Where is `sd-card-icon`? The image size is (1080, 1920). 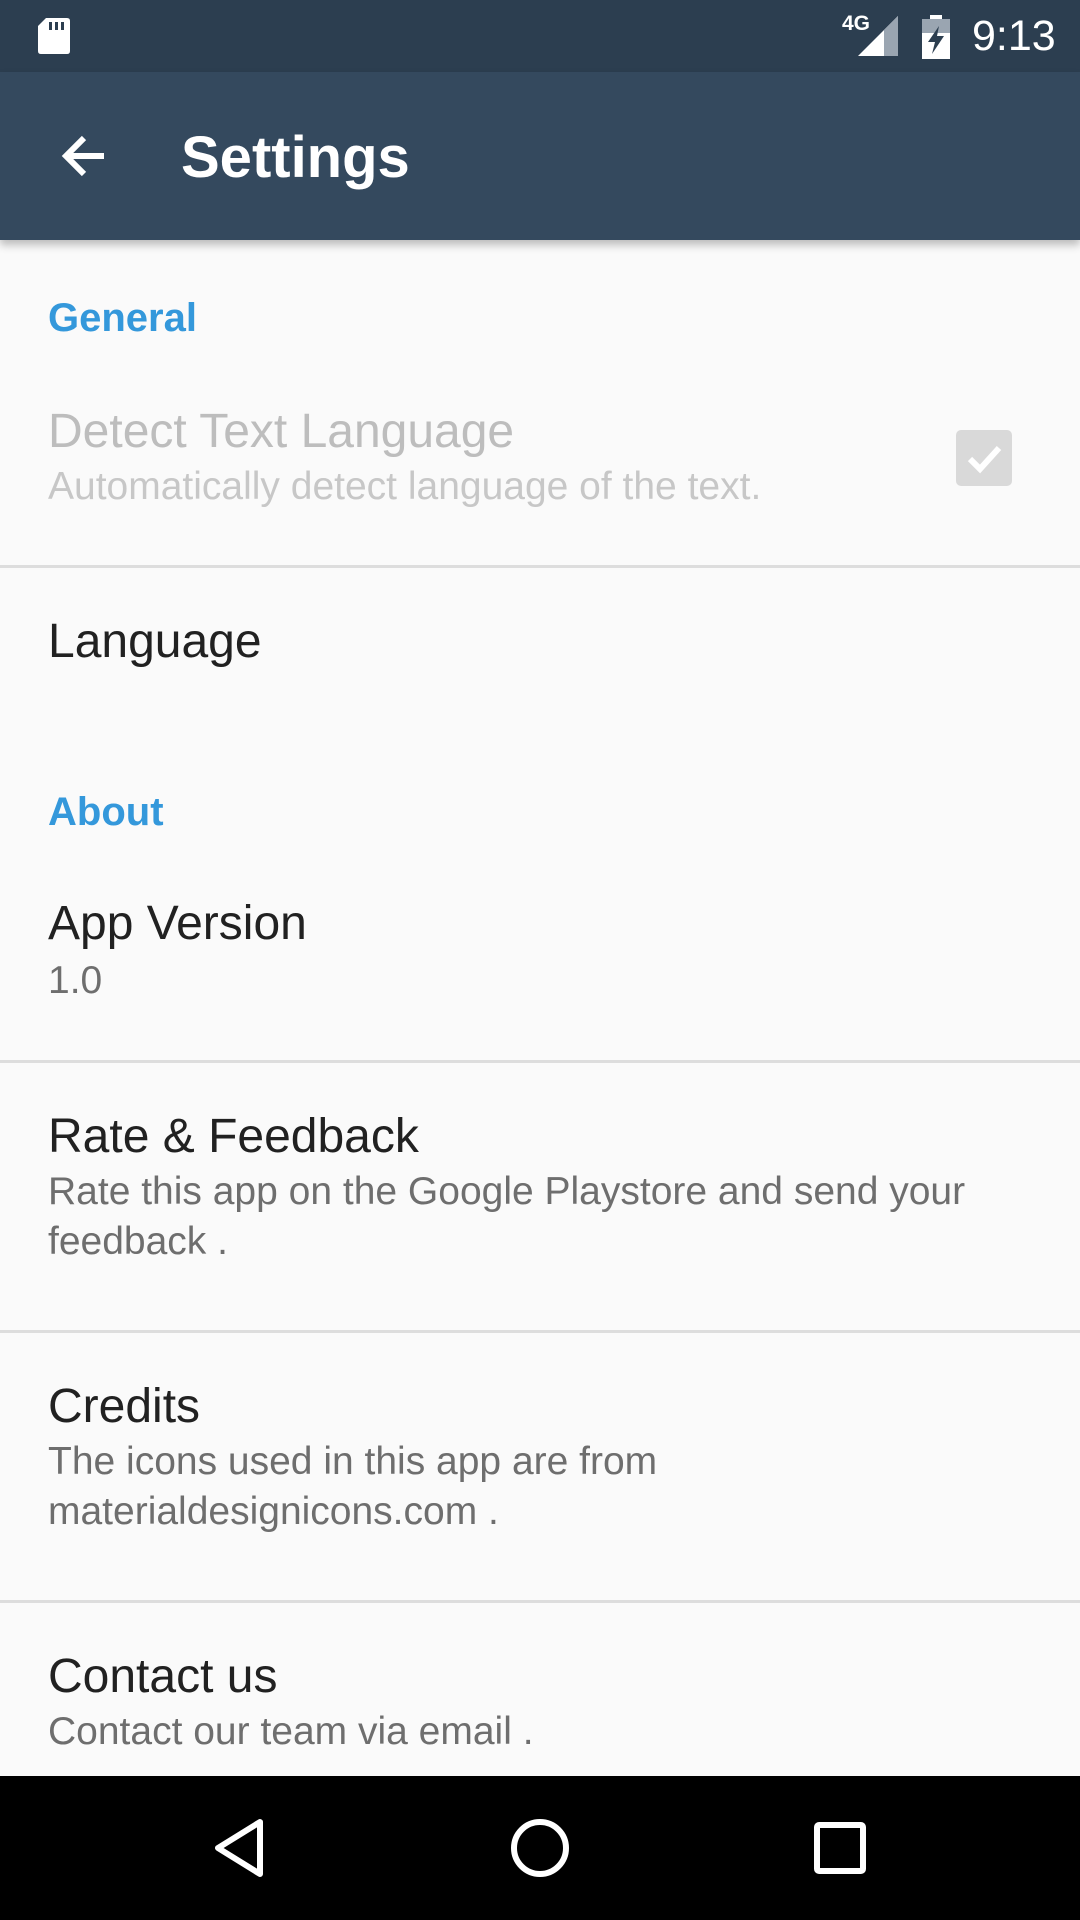 sd-card-icon is located at coordinates (54, 36).